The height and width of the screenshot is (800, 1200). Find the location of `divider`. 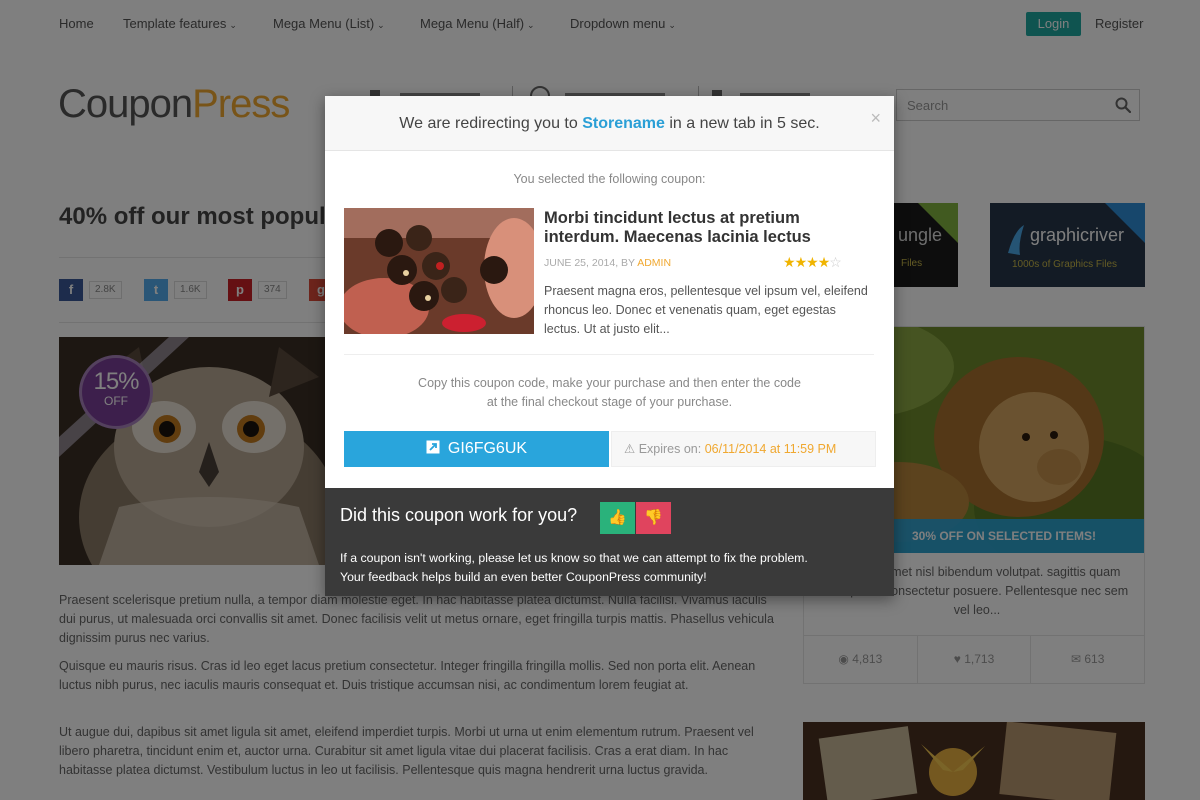

divider is located at coordinates (609, 354).